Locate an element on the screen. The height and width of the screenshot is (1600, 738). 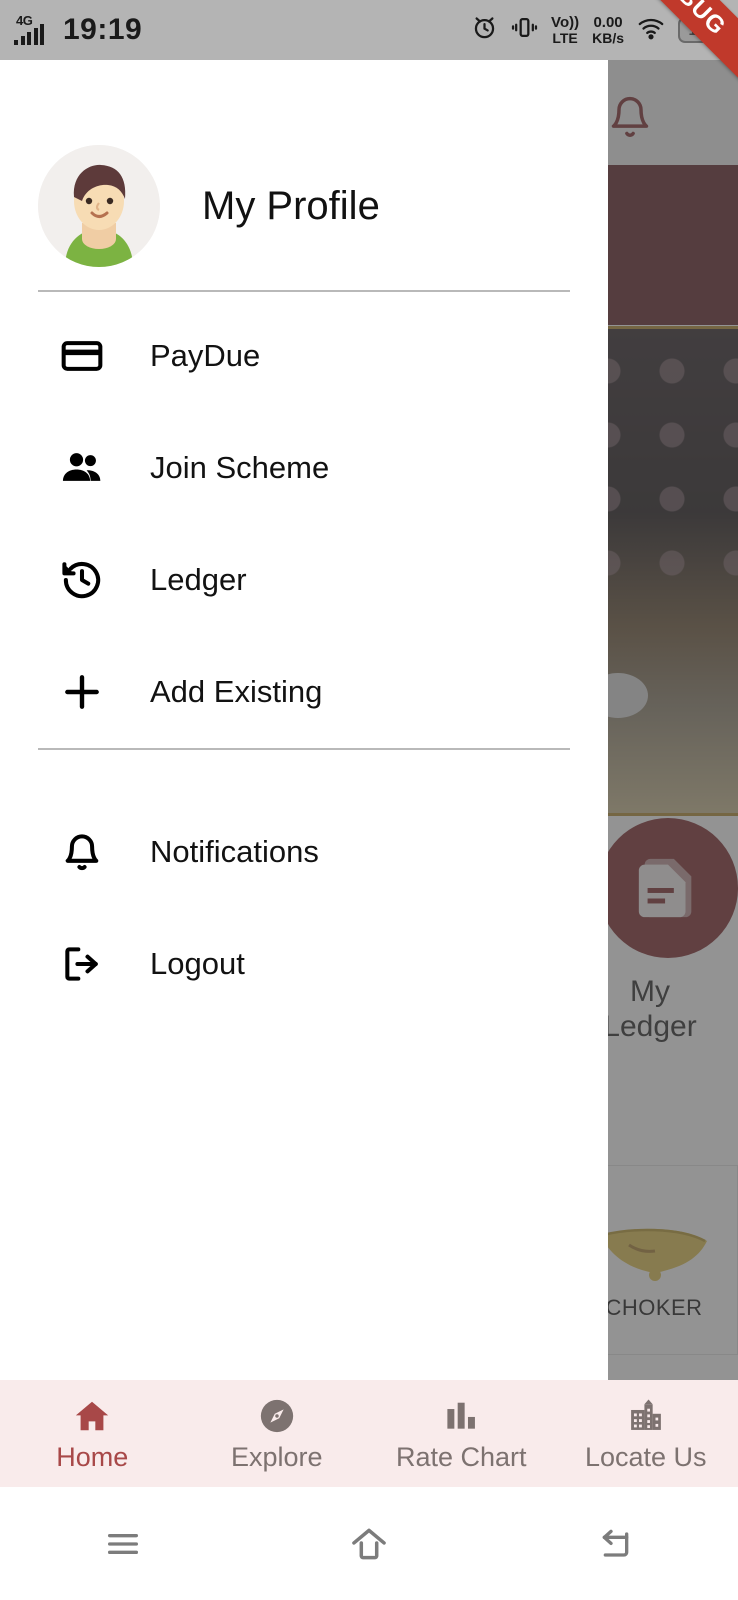
avatar is located at coordinates (99, 206).